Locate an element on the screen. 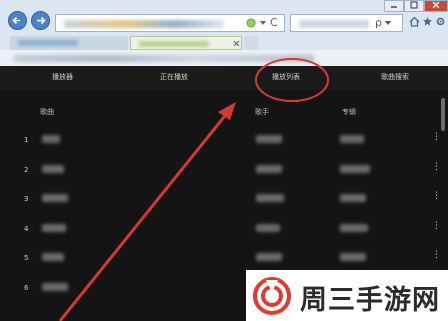  annotation-arrow-head is located at coordinates (227, 111).